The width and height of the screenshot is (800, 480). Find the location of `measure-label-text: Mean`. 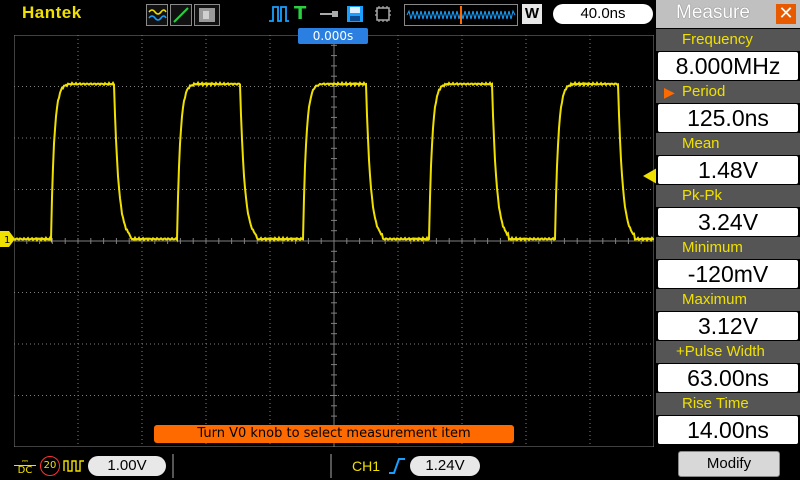

measure-label-text: Mean is located at coordinates (701, 143).